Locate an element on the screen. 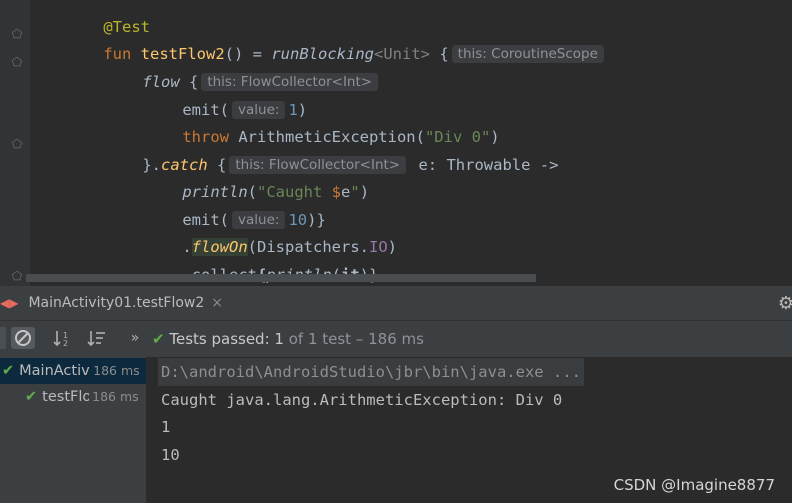 This screenshot has height=503, width=792. tree-item-method: ✔testFlow2186 ms is located at coordinates (73, 397).